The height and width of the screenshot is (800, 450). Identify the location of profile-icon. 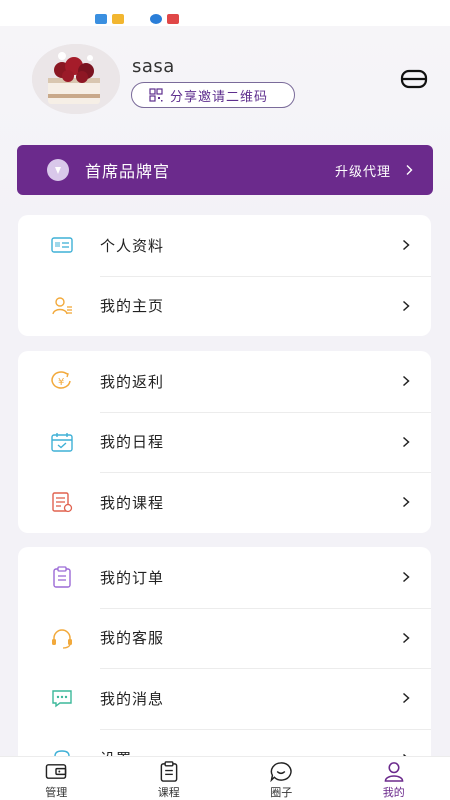
(394, 772).